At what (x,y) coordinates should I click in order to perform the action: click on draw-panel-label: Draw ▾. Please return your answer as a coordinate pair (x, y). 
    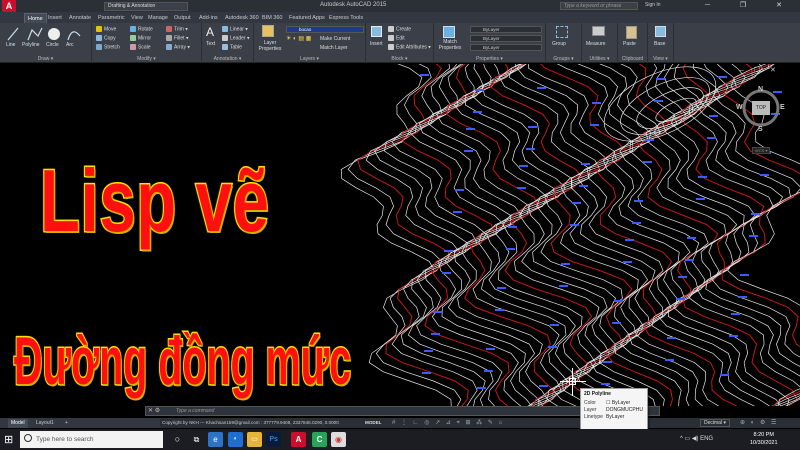
    Looking at the image, I should click on (45, 59).